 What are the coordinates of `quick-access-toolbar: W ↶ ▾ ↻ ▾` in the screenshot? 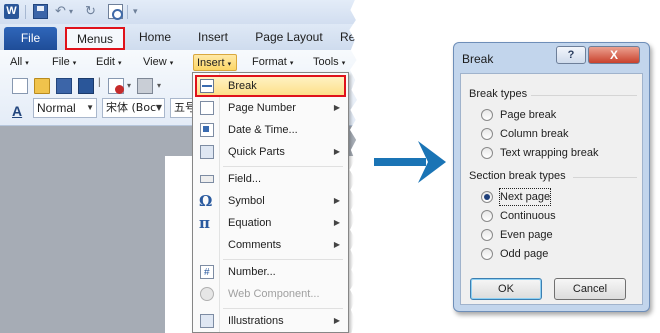 It's located at (180, 12).